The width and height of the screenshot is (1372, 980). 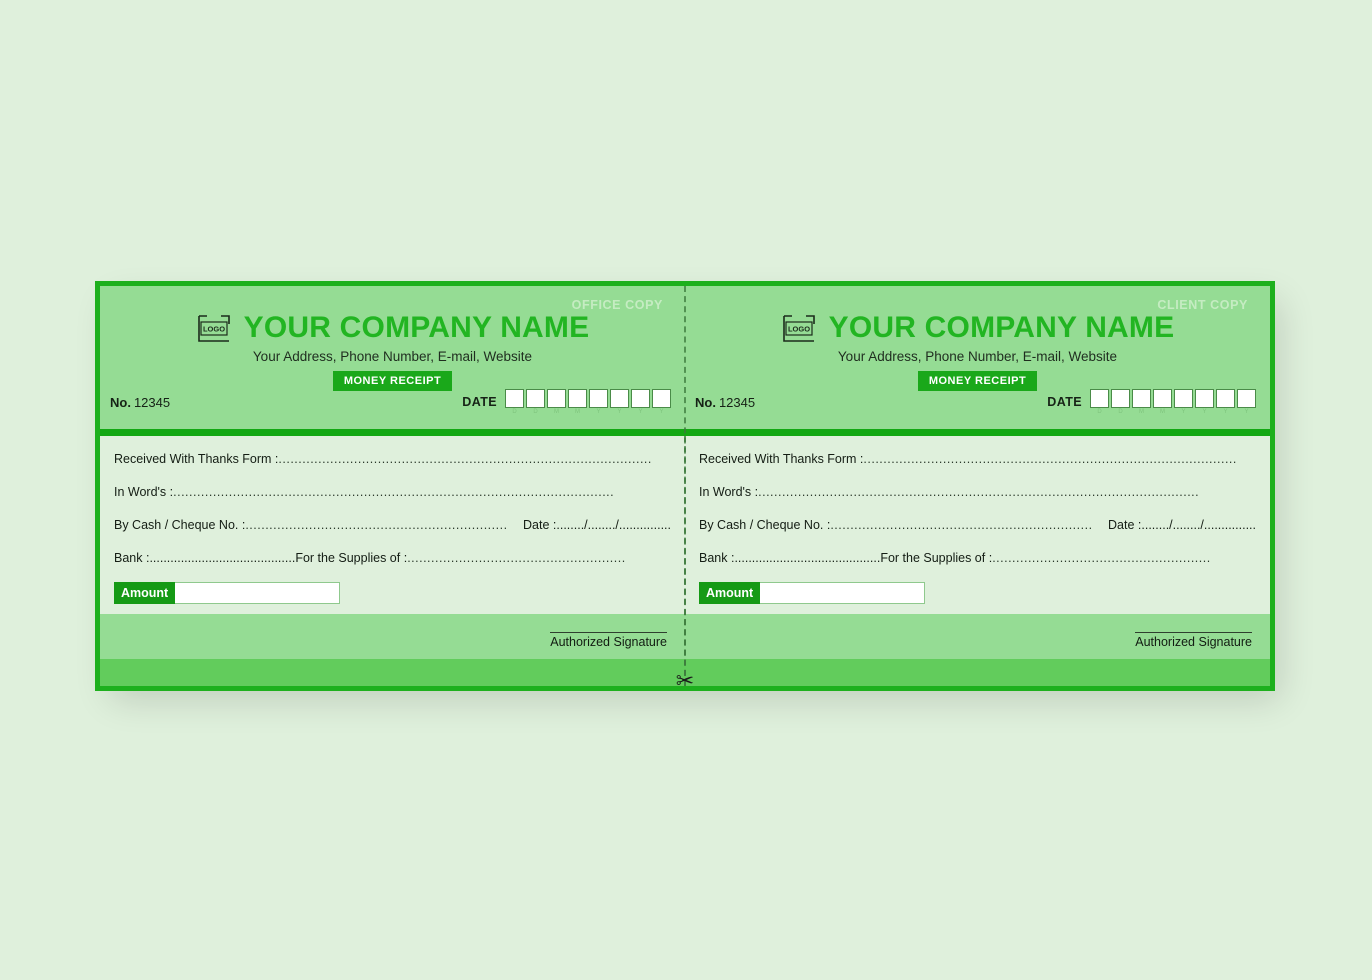 I want to click on receipt-number-label-client: No., so click(x=705, y=402).